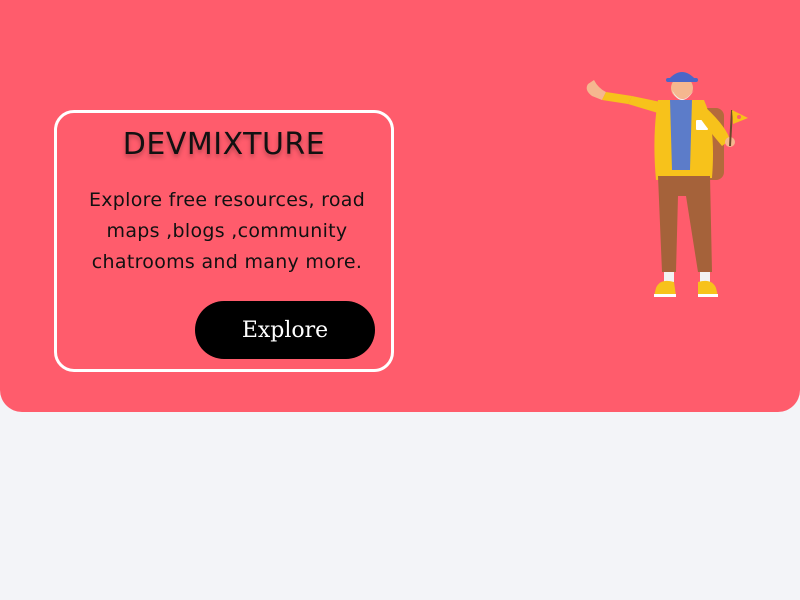 This screenshot has width=800, height=600. What do you see at coordinates (667, 184) in the screenshot?
I see `tour-guide-illustration` at bounding box center [667, 184].